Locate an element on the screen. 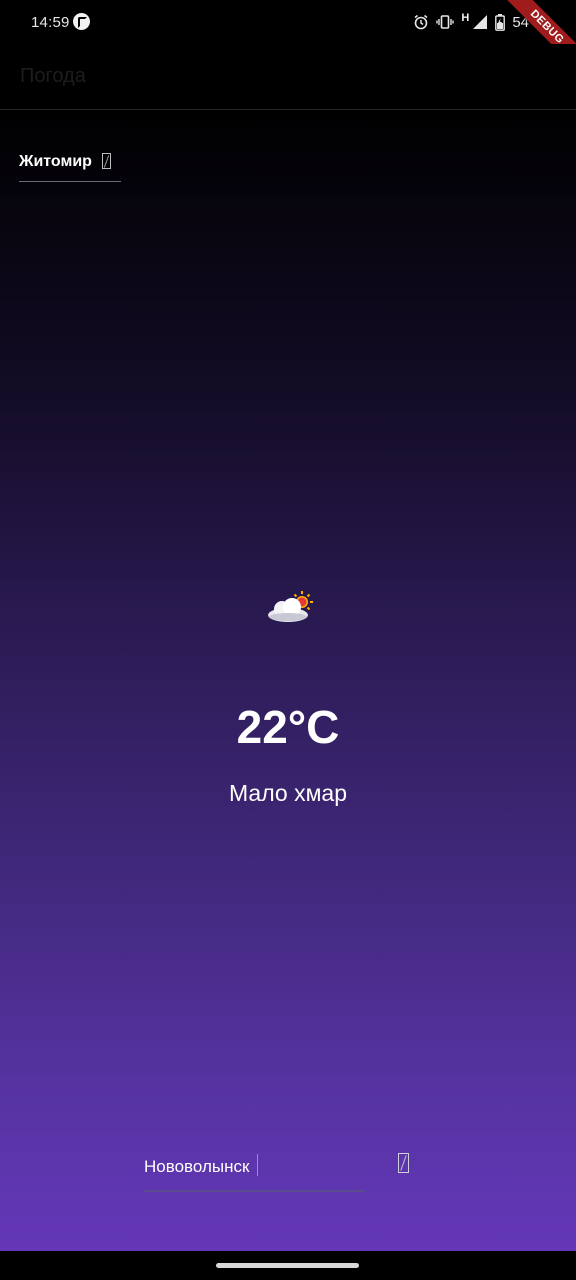 The image size is (576, 1280). cloud-sun-icon is located at coordinates (290, 606).